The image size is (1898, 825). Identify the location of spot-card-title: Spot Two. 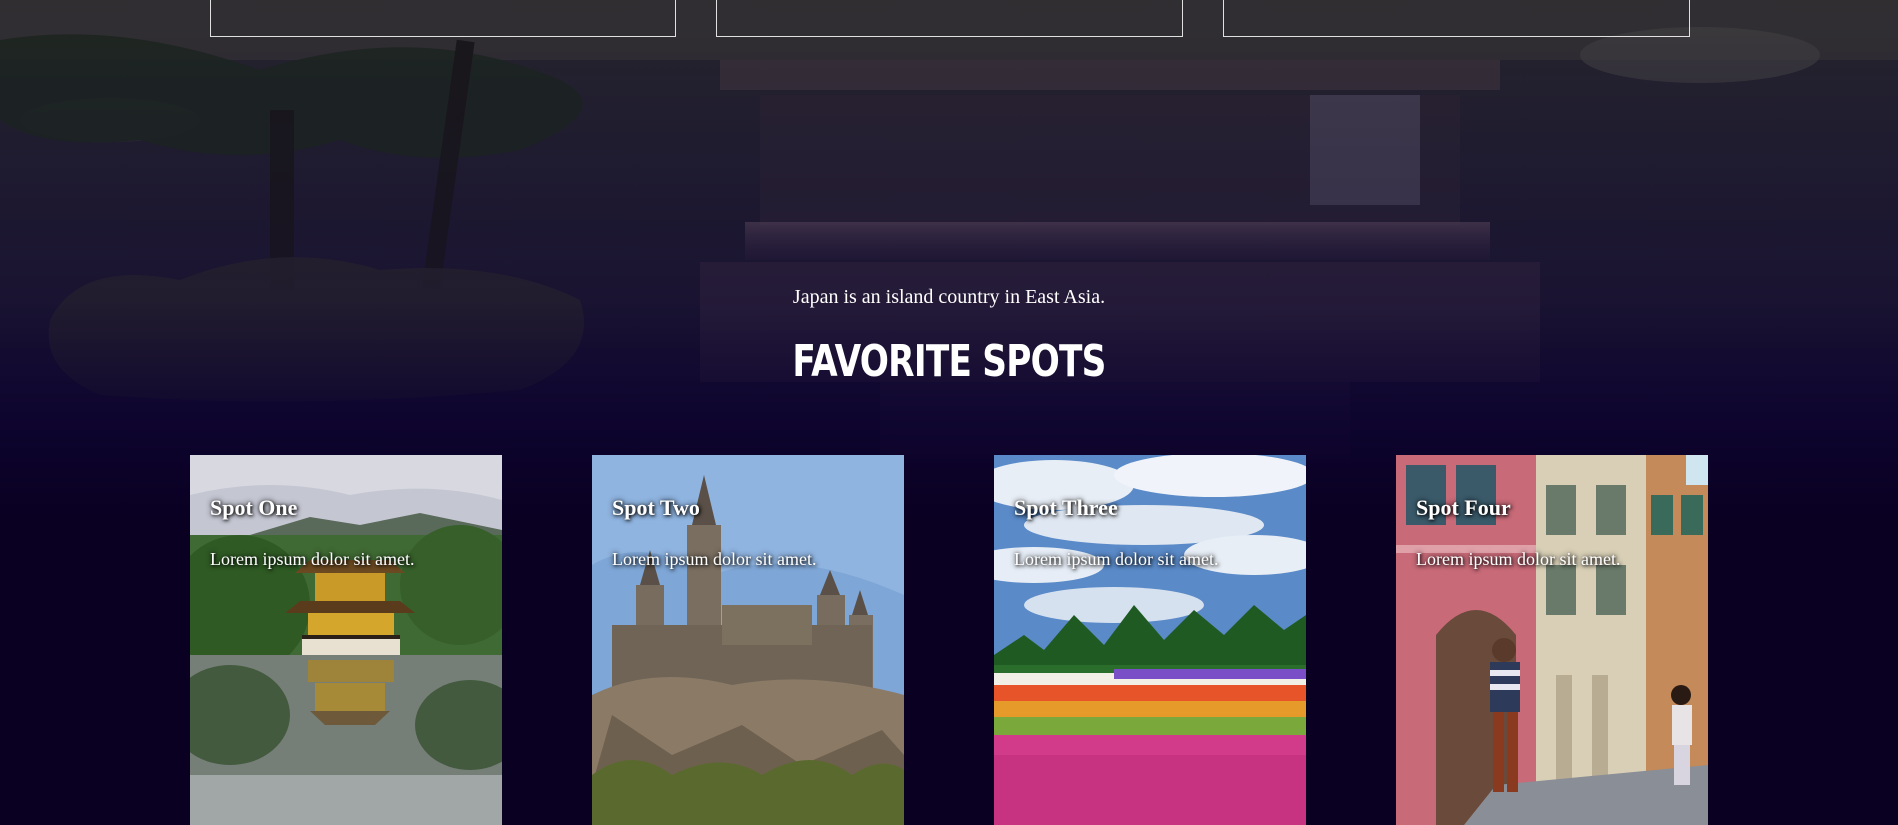
(656, 507).